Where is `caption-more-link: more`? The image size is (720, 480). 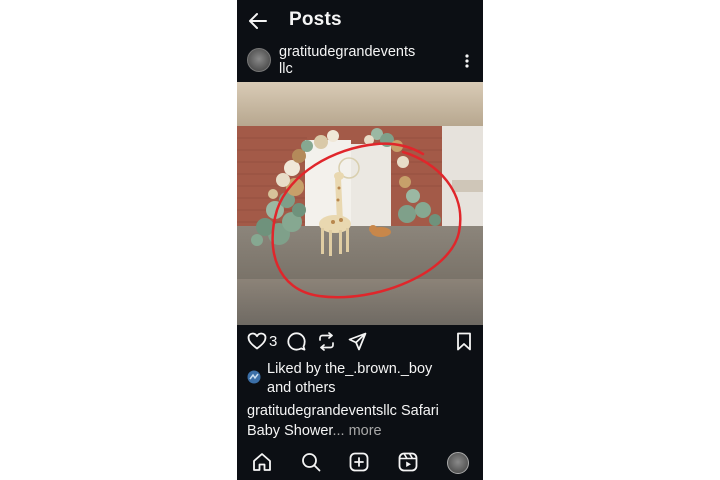
caption-more-link: more is located at coordinates (363, 431).